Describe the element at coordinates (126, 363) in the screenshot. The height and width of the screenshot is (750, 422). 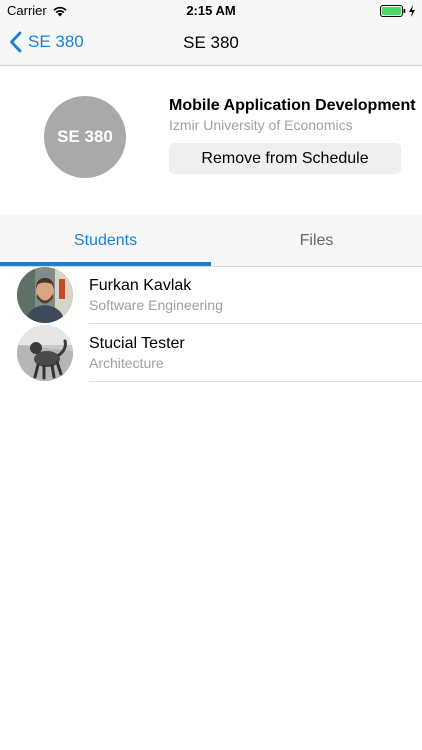
I see `student-department: Architecture` at that location.